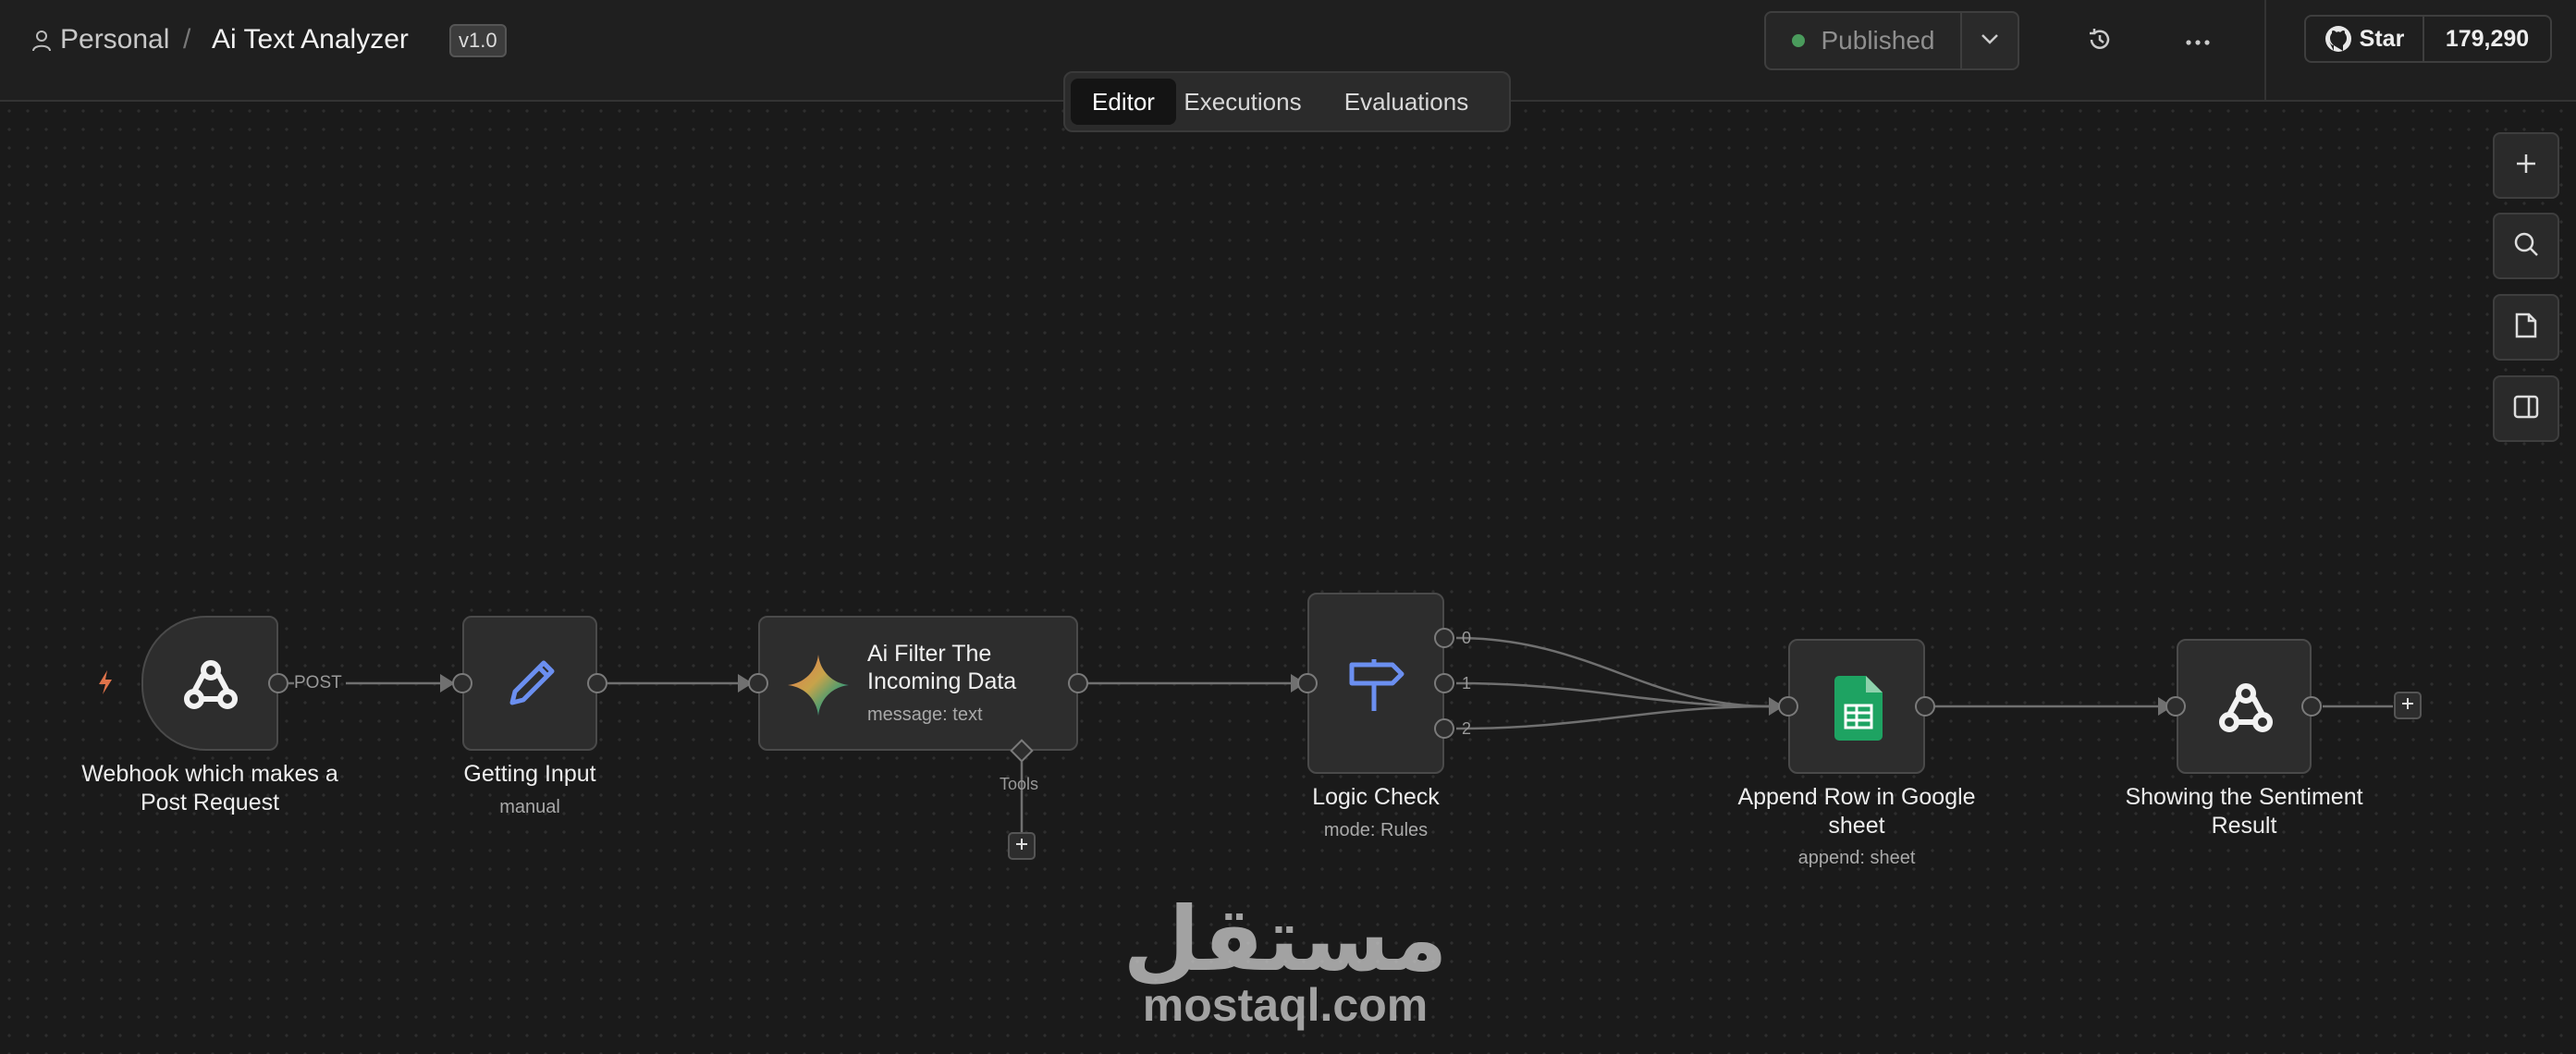 The width and height of the screenshot is (2576, 1054). I want to click on webhook-post-label: POST, so click(318, 682).